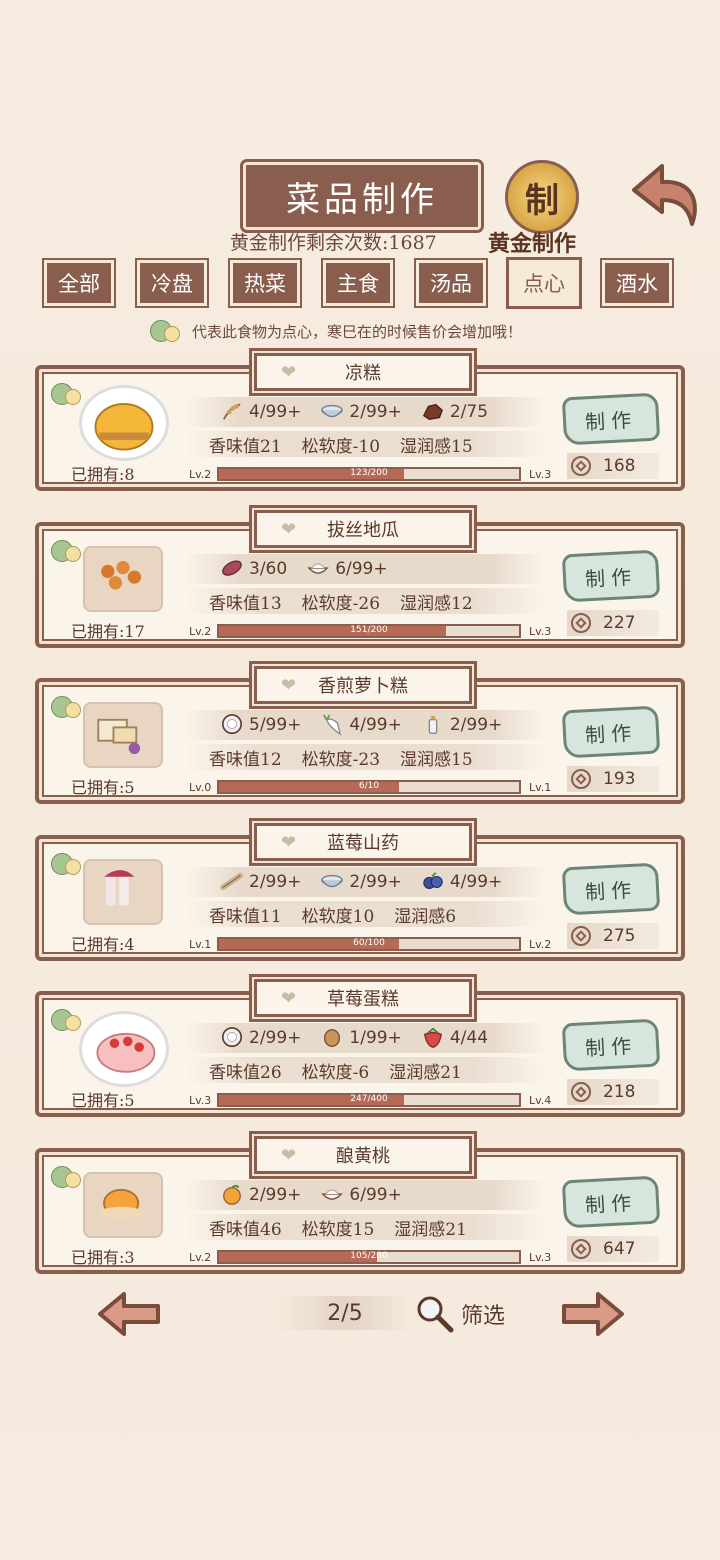 This screenshot has width=720, height=1560. Describe the element at coordinates (232, 568) in the screenshot. I see `sweet-potato-icon` at that location.